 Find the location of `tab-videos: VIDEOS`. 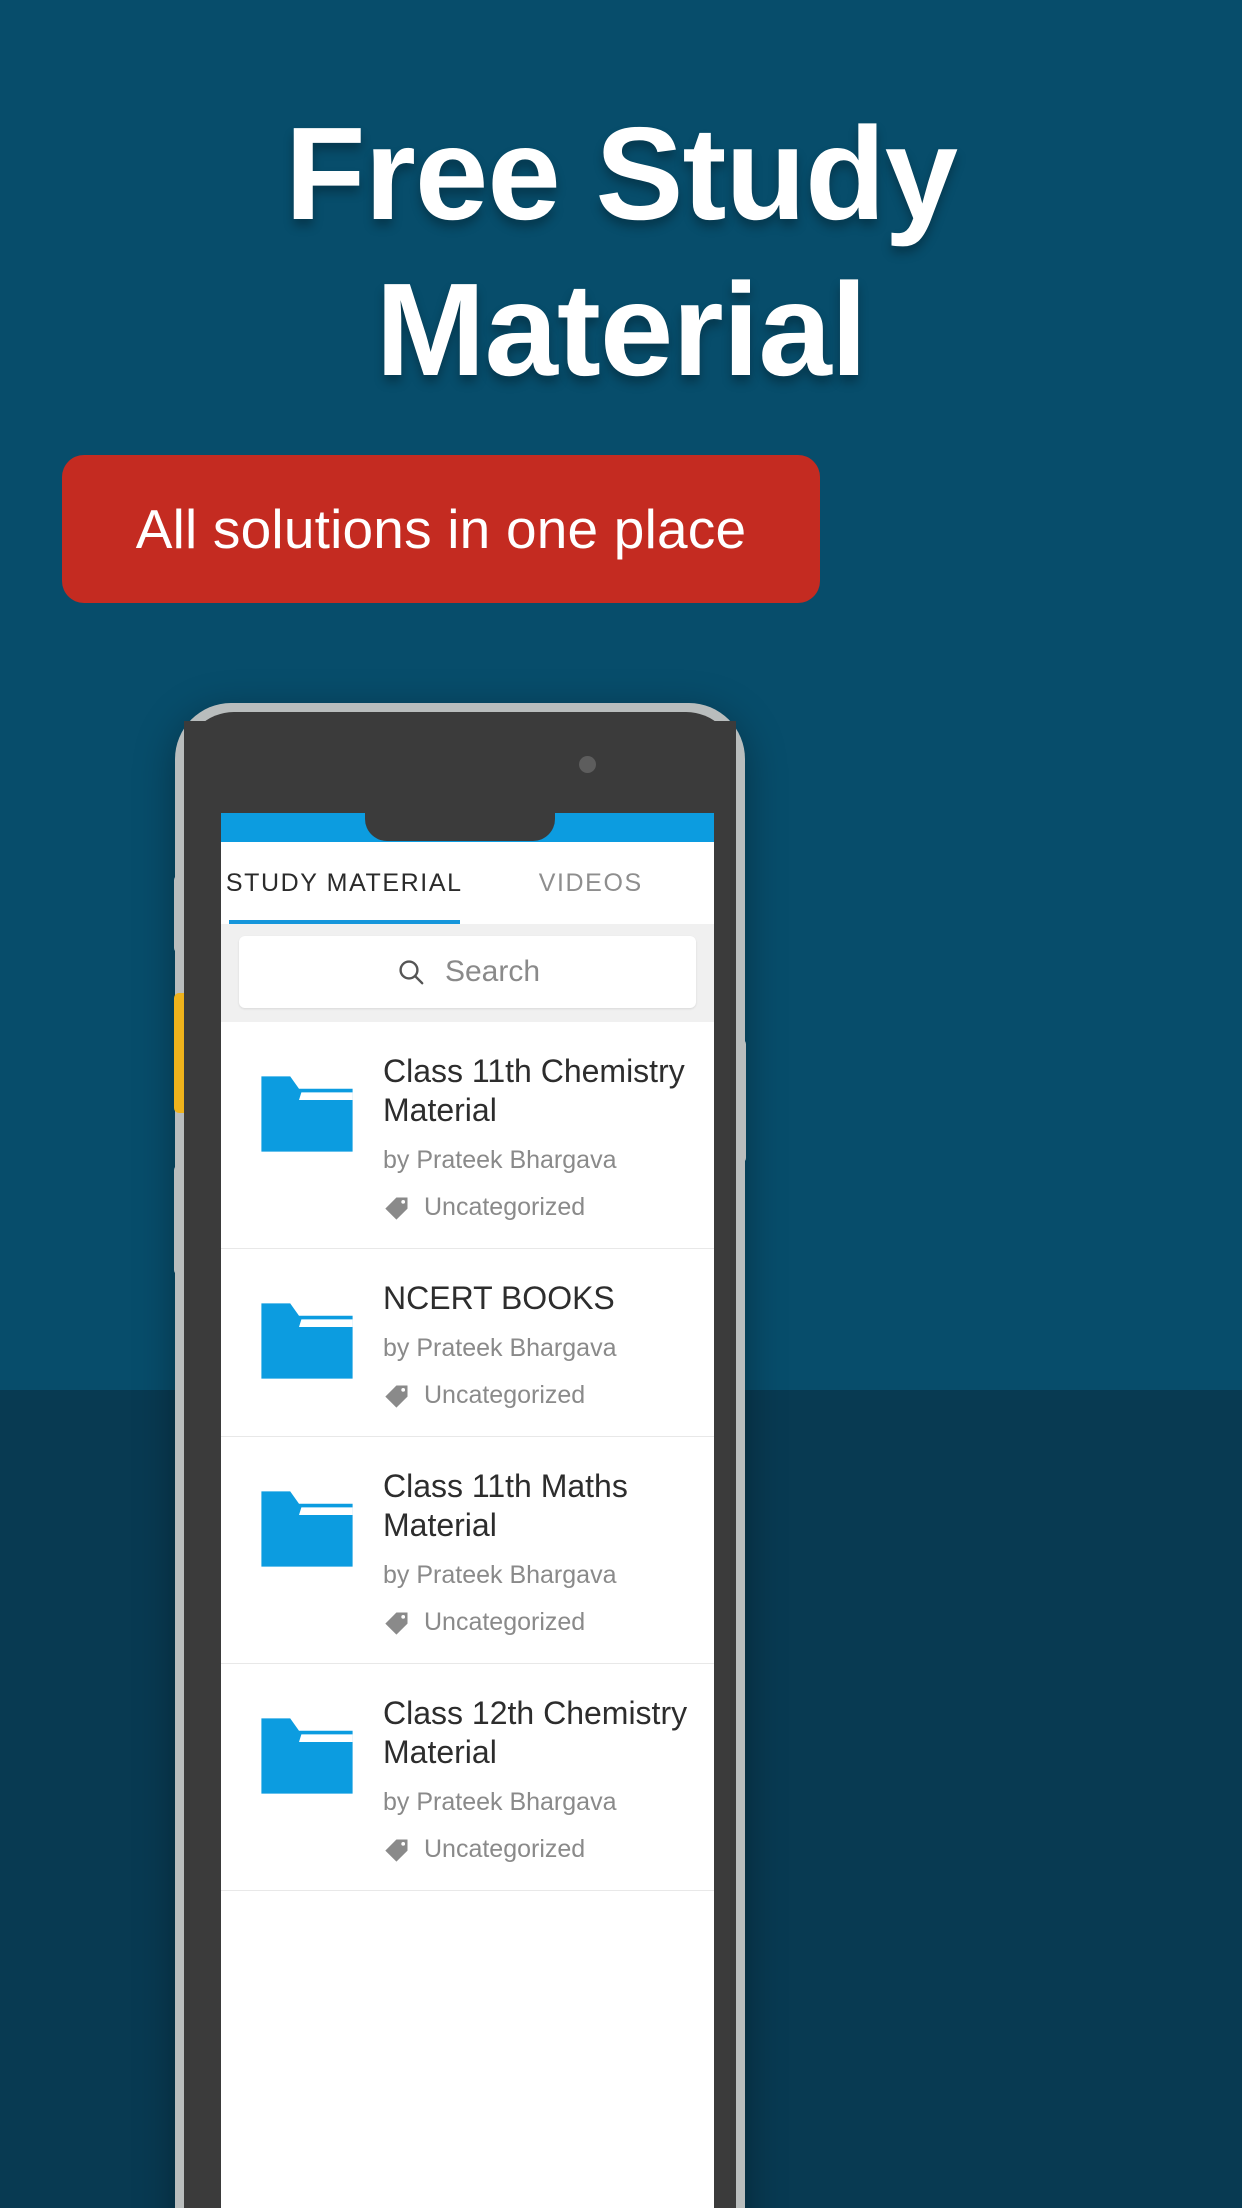

tab-videos: VIDEOS is located at coordinates (591, 883).